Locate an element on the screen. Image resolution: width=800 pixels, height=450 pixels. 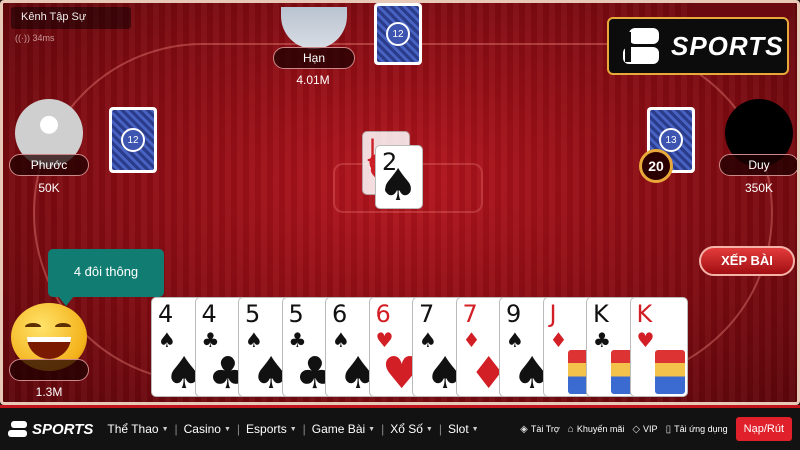
player-right-card-count: 13 is located at coordinates (671, 140).